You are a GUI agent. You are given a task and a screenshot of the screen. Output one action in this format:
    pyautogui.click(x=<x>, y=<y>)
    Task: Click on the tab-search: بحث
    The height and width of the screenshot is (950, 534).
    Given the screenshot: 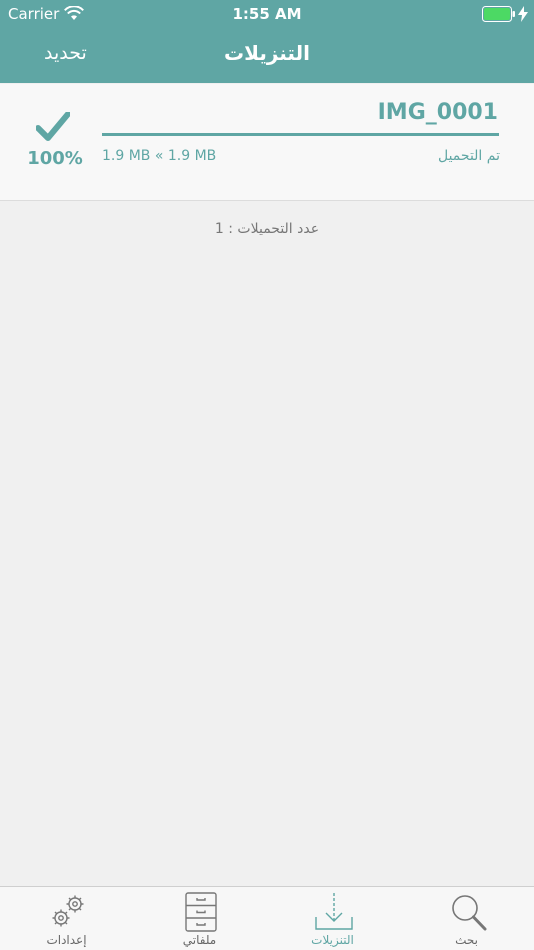 What is the action you would take?
    pyautogui.click(x=466, y=918)
    